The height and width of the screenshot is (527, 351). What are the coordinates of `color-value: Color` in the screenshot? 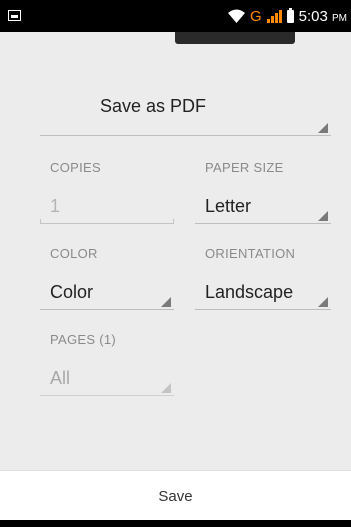 It's located at (72, 292).